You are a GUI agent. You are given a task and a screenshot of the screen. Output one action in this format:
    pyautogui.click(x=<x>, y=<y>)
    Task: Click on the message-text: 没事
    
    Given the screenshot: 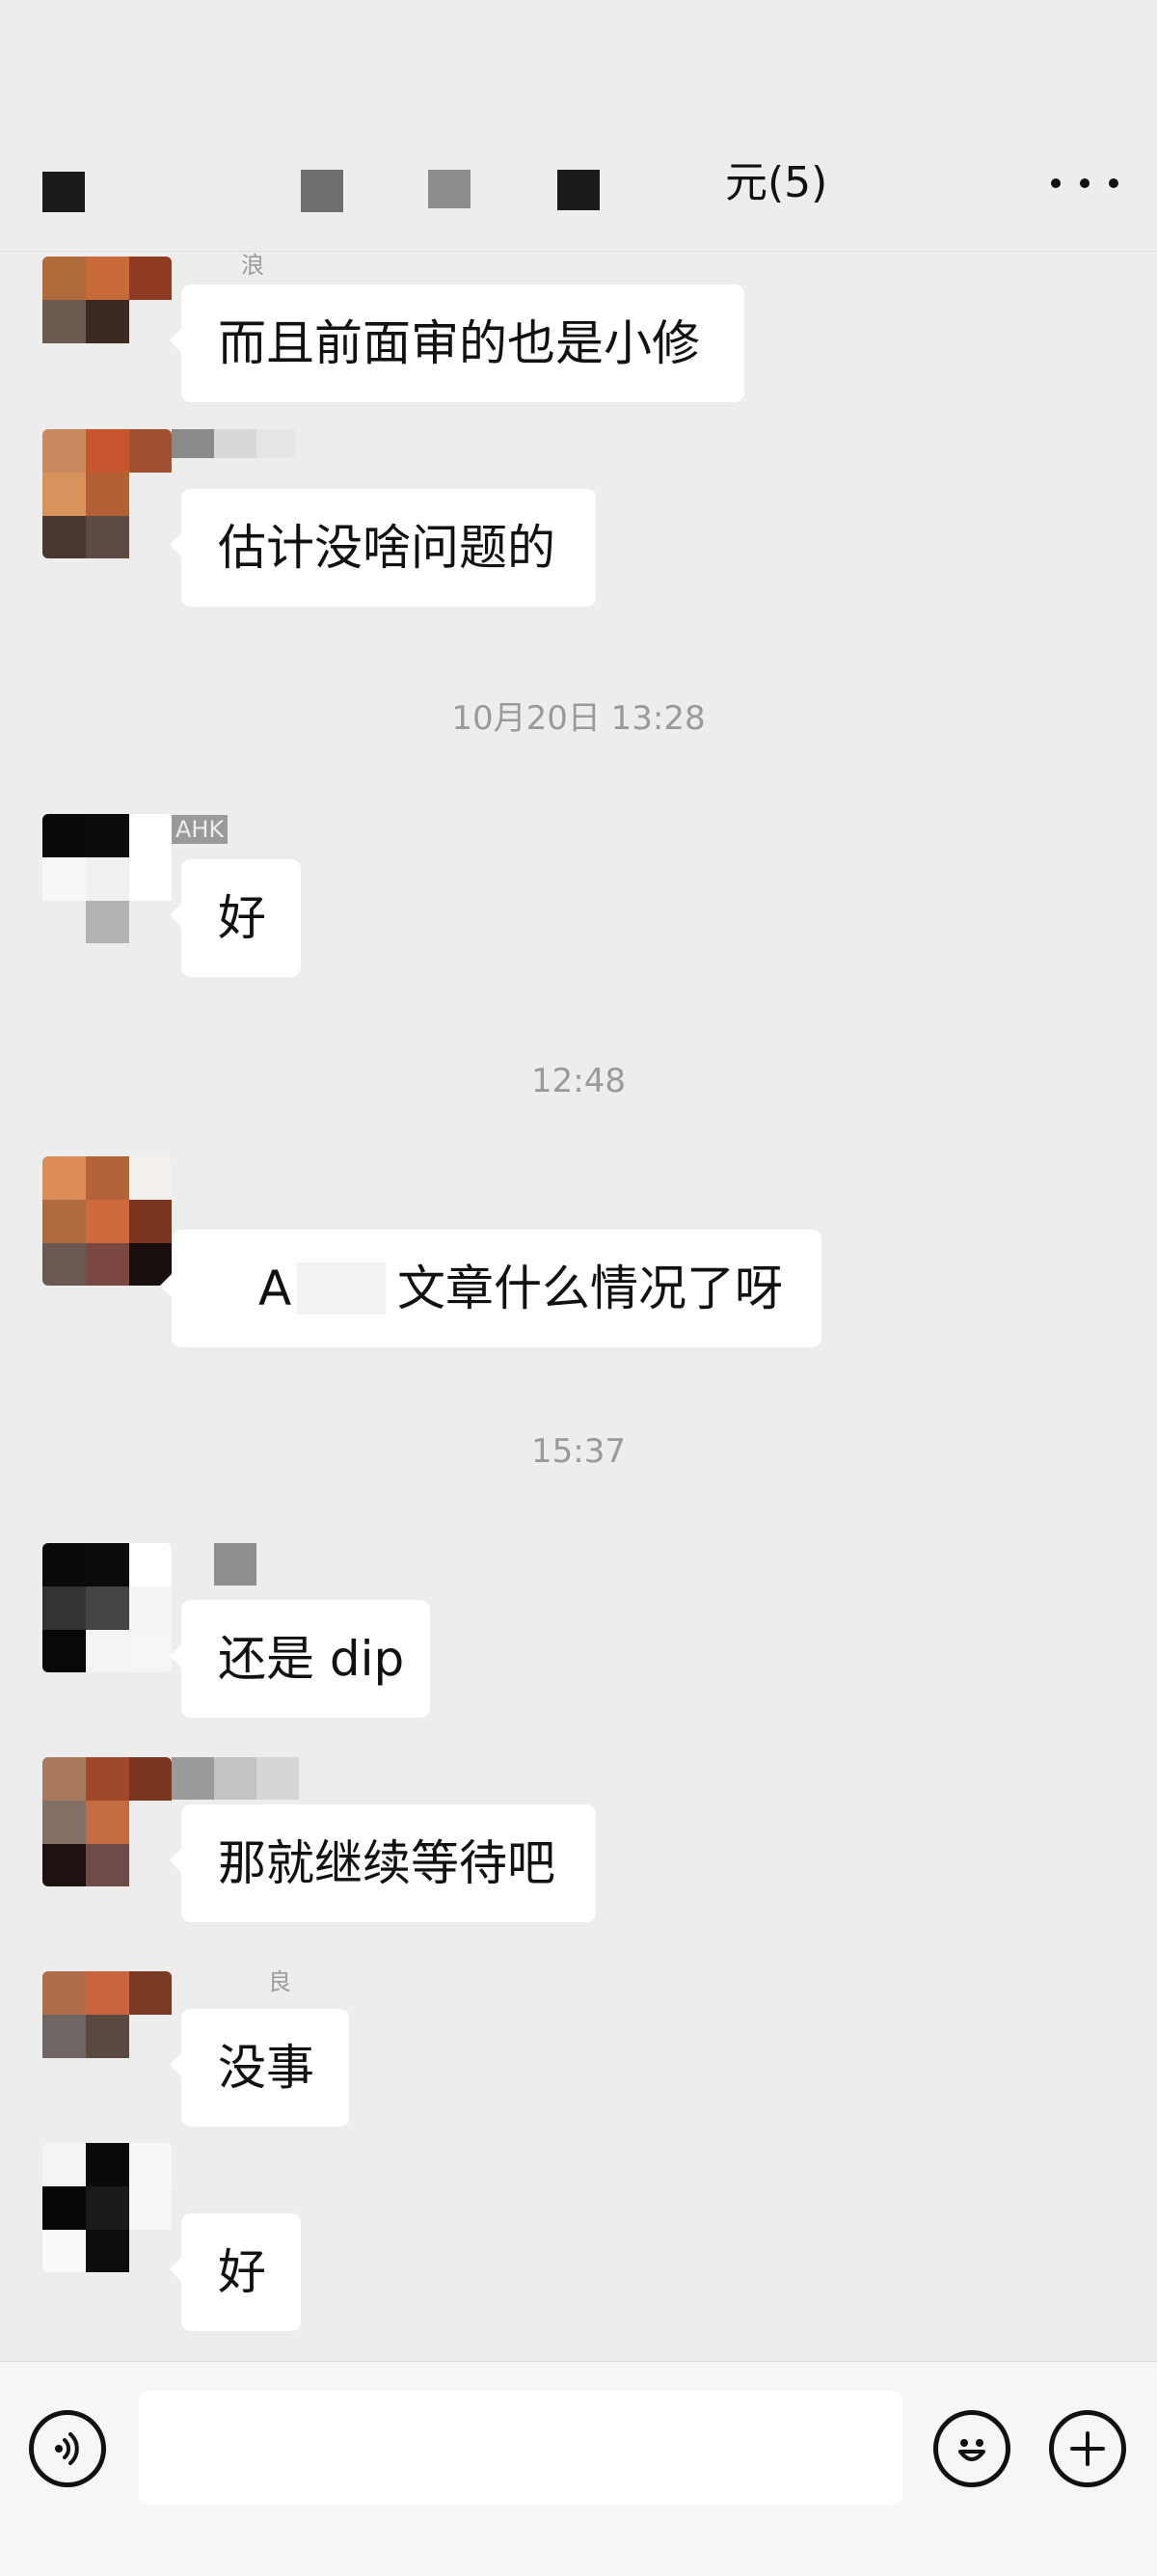 What is the action you would take?
    pyautogui.click(x=266, y=2068)
    